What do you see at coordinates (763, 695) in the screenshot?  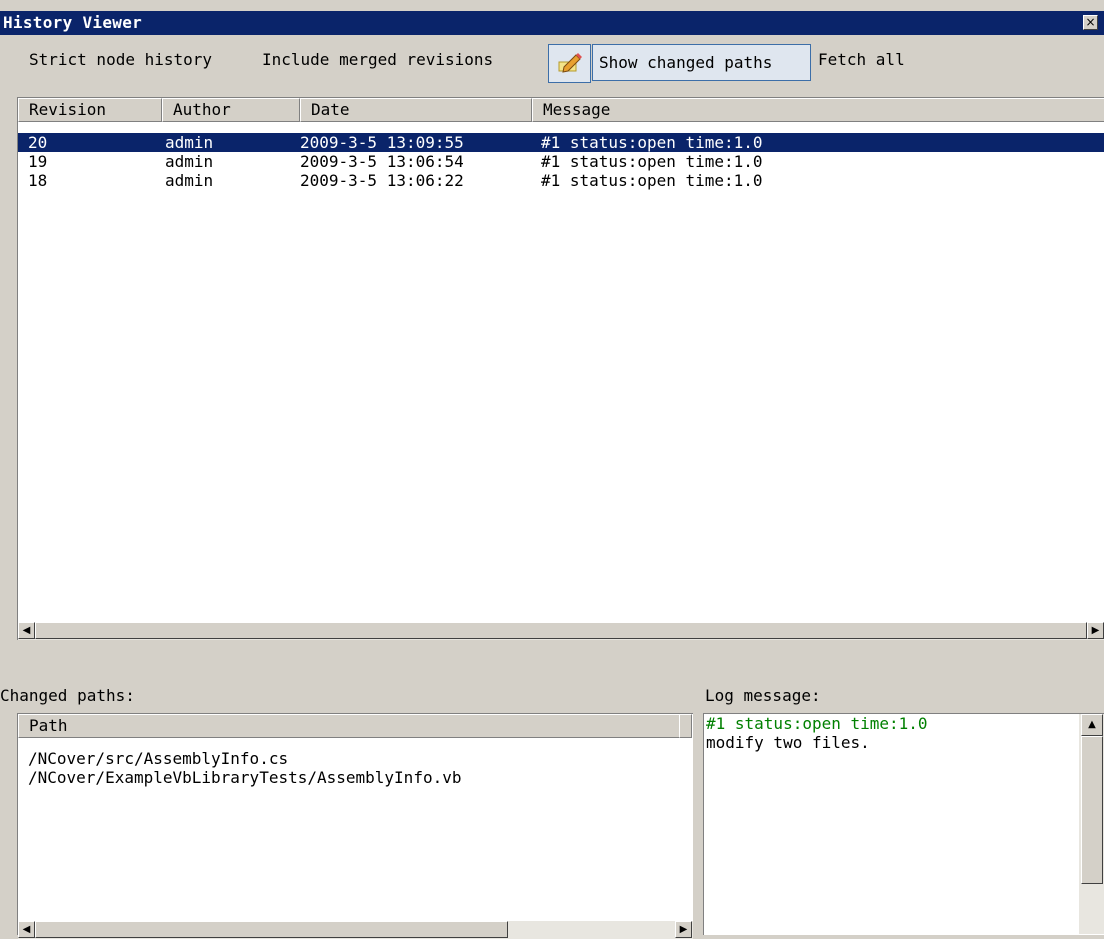 I see `log-message-label: Log message:` at bounding box center [763, 695].